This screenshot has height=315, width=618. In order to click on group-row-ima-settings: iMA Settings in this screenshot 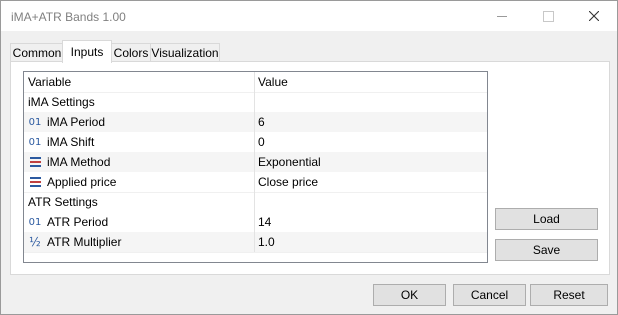, I will do `click(255, 102)`.